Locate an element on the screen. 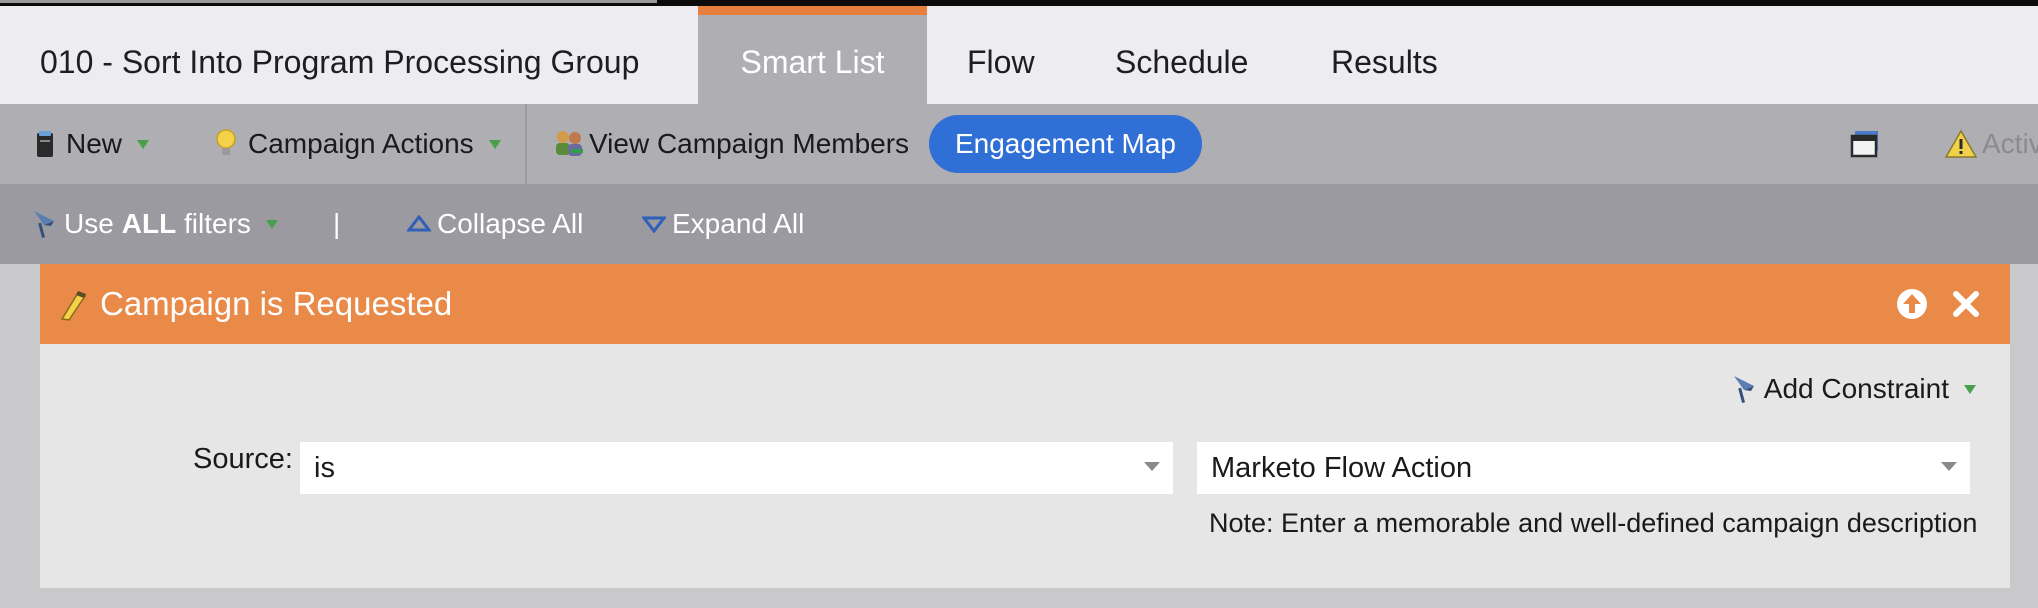 This screenshot has height=608, width=2038. toolbar-divider is located at coordinates (526, 144).